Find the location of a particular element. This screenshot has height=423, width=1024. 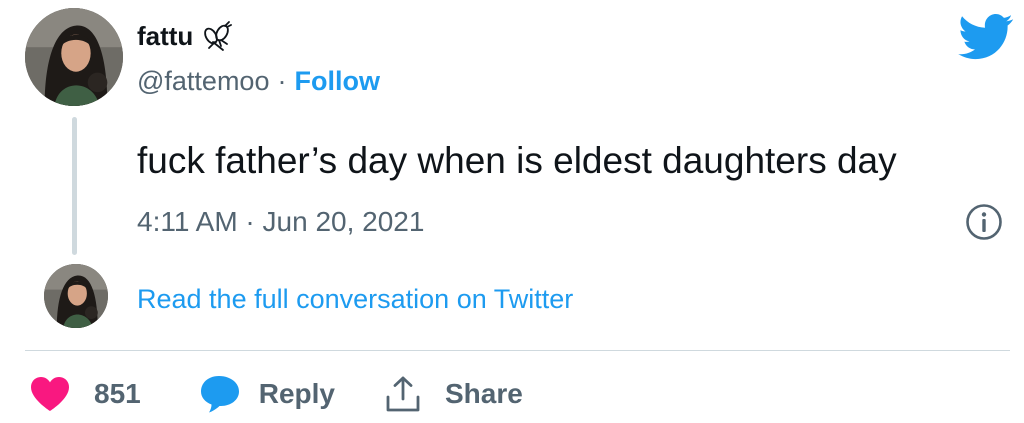

reply-label: Reply is located at coordinates (296, 393).